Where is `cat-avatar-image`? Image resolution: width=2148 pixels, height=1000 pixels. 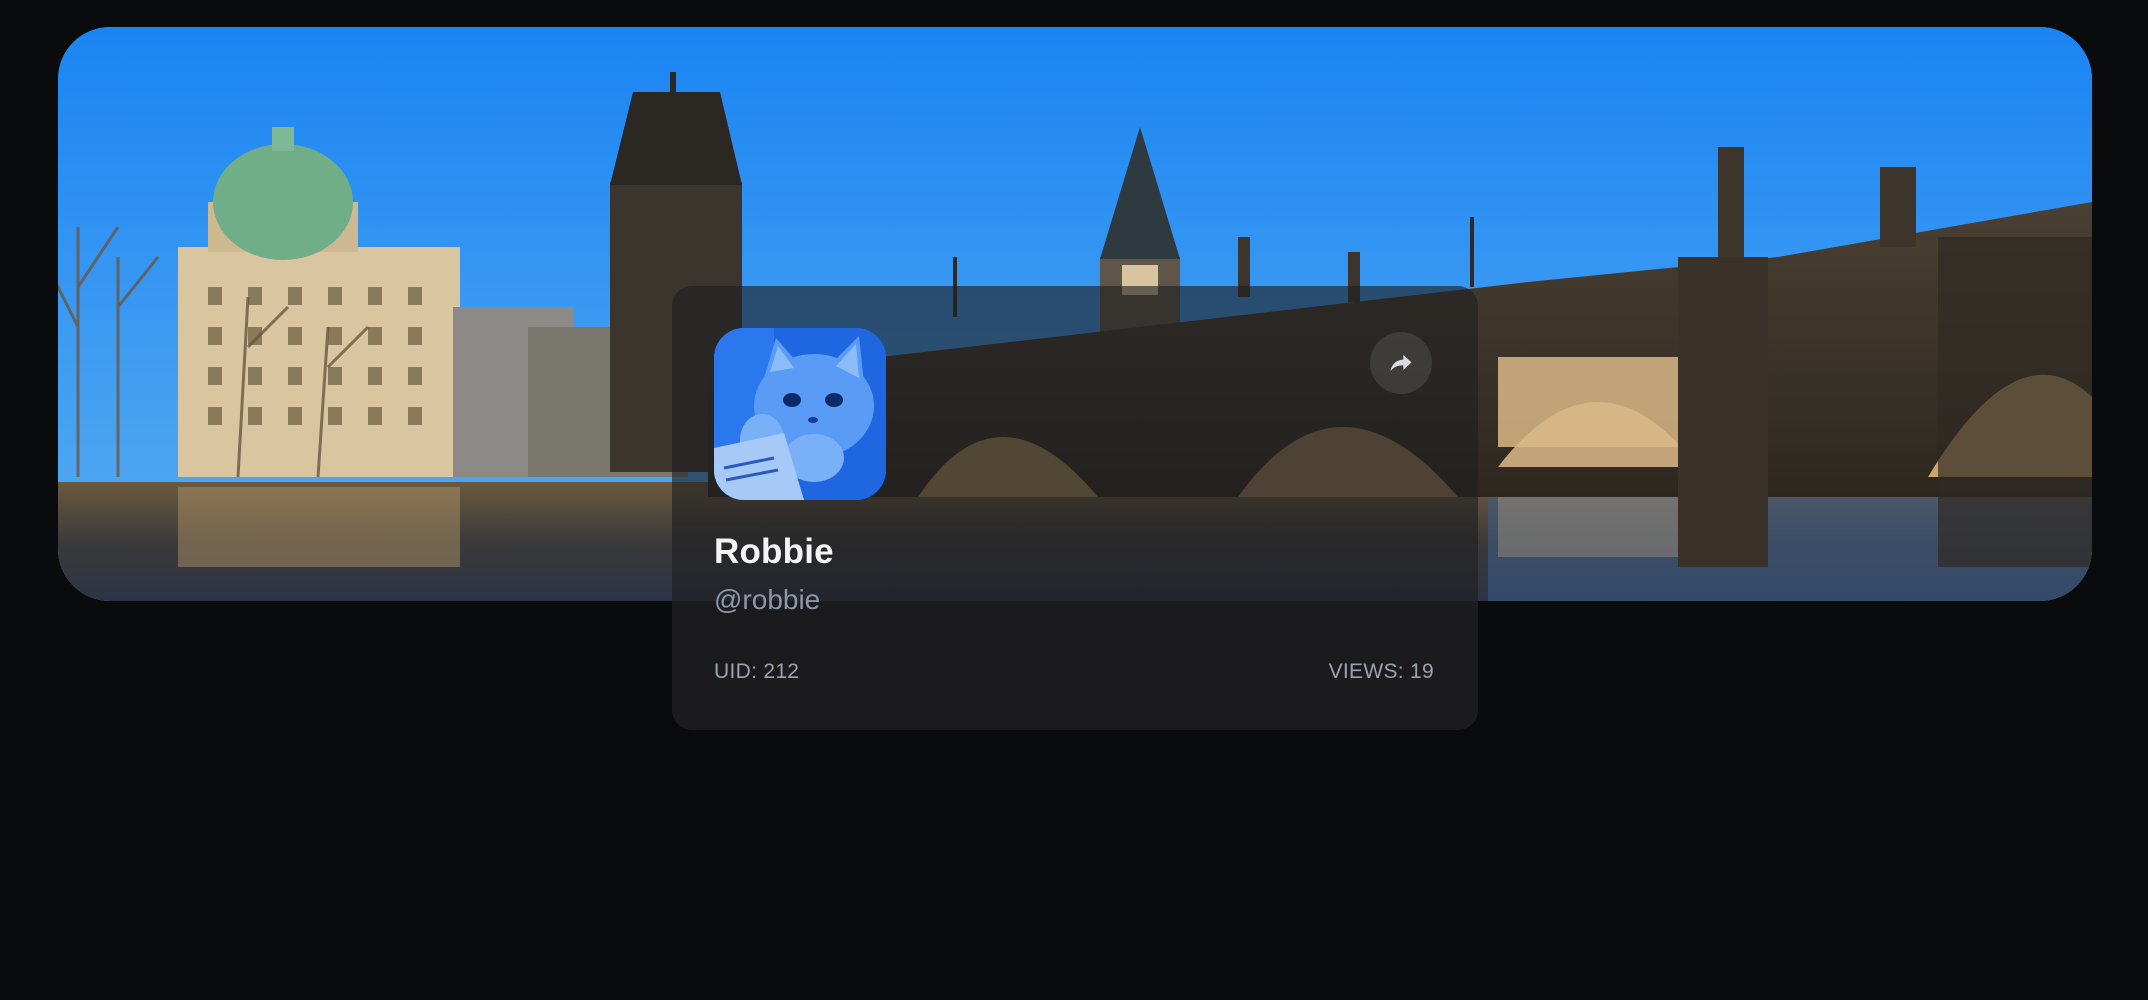
cat-avatar-image is located at coordinates (800, 414).